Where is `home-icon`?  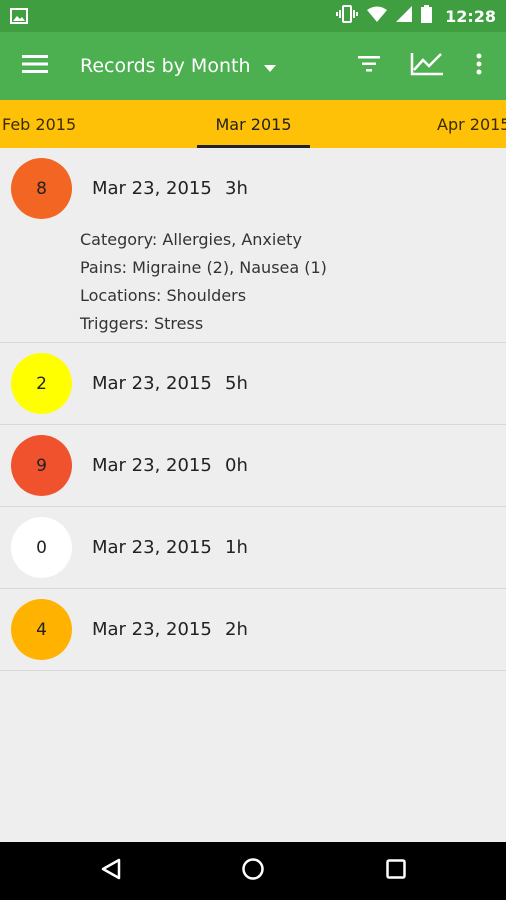 home-icon is located at coordinates (253, 871).